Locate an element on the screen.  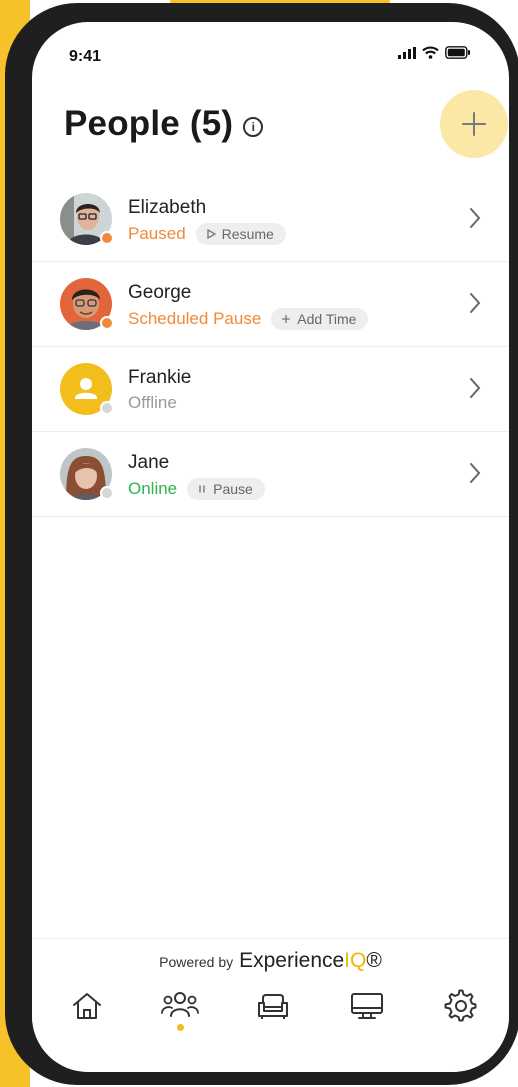
person-status: Paused is located at coordinates (157, 233).